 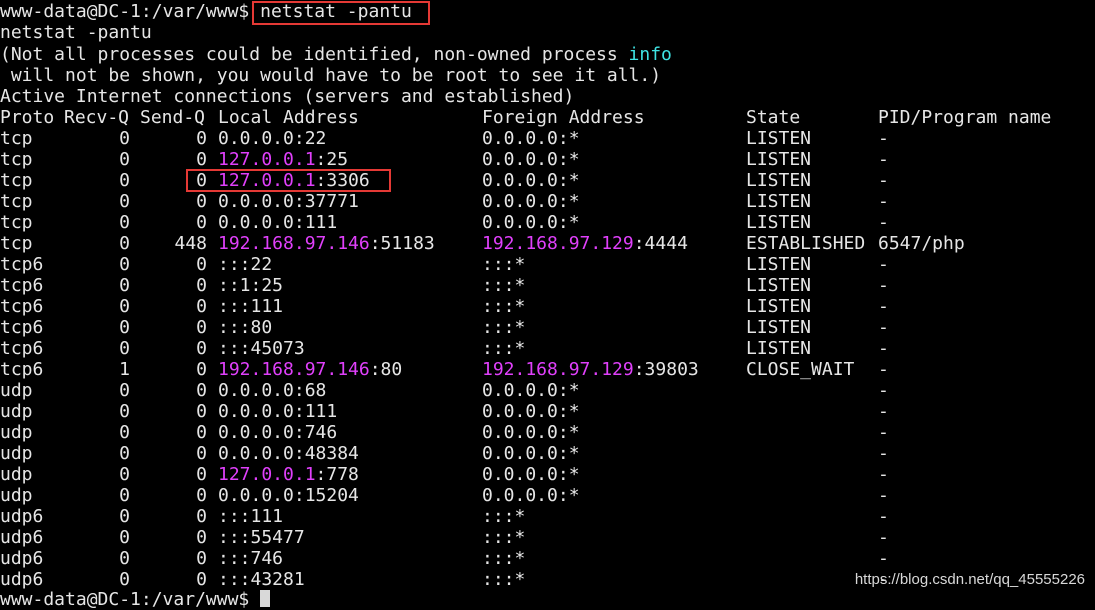 I want to click on cell-local-address: 192.168.97.146:51183, so click(x=326, y=243).